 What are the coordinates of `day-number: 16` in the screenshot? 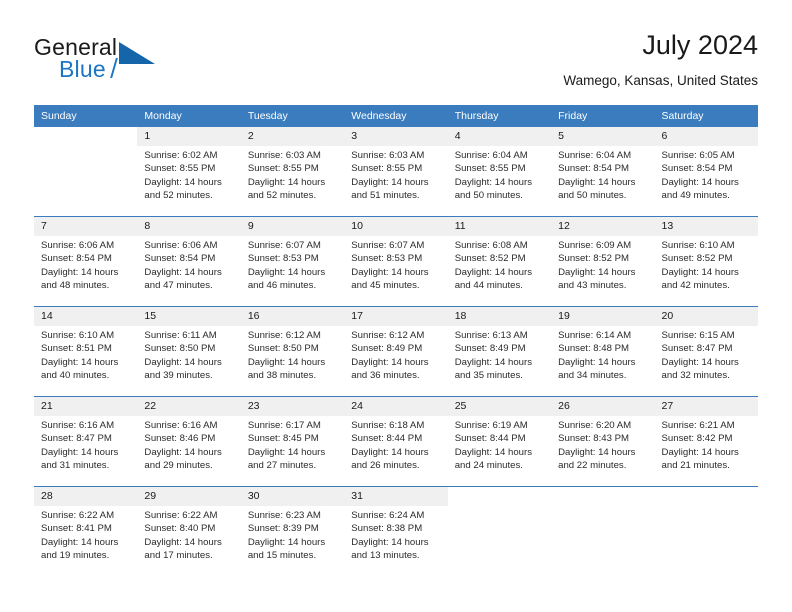 It's located at (292, 316).